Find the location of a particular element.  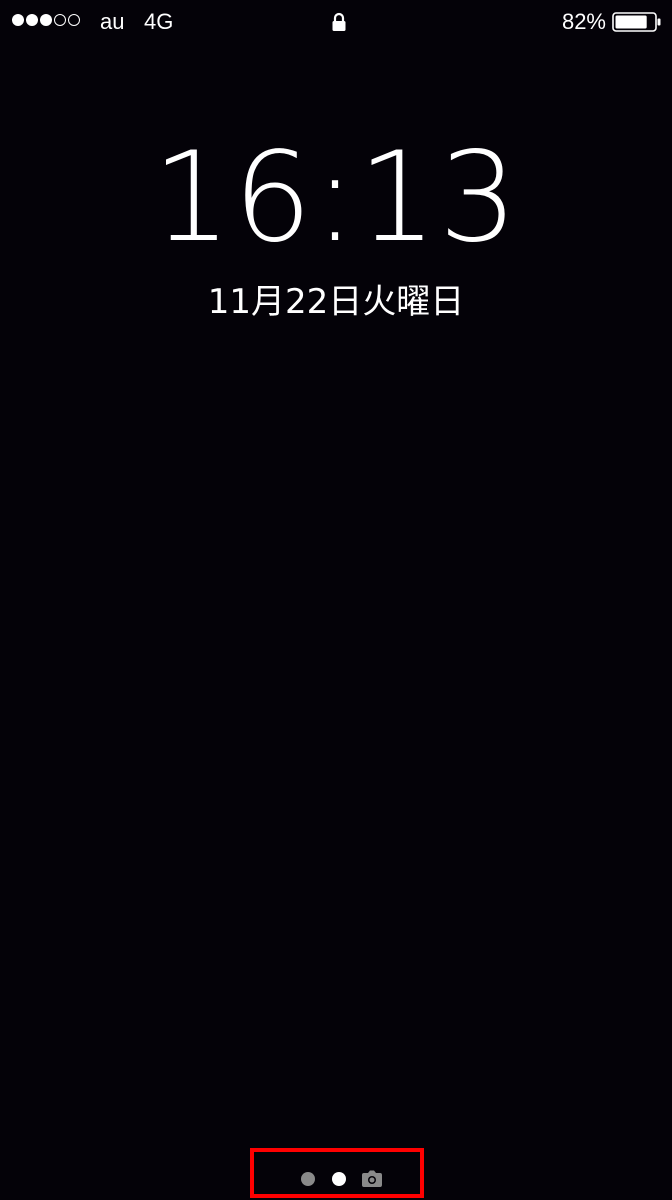

cellular-signal-icon is located at coordinates (46, 20).